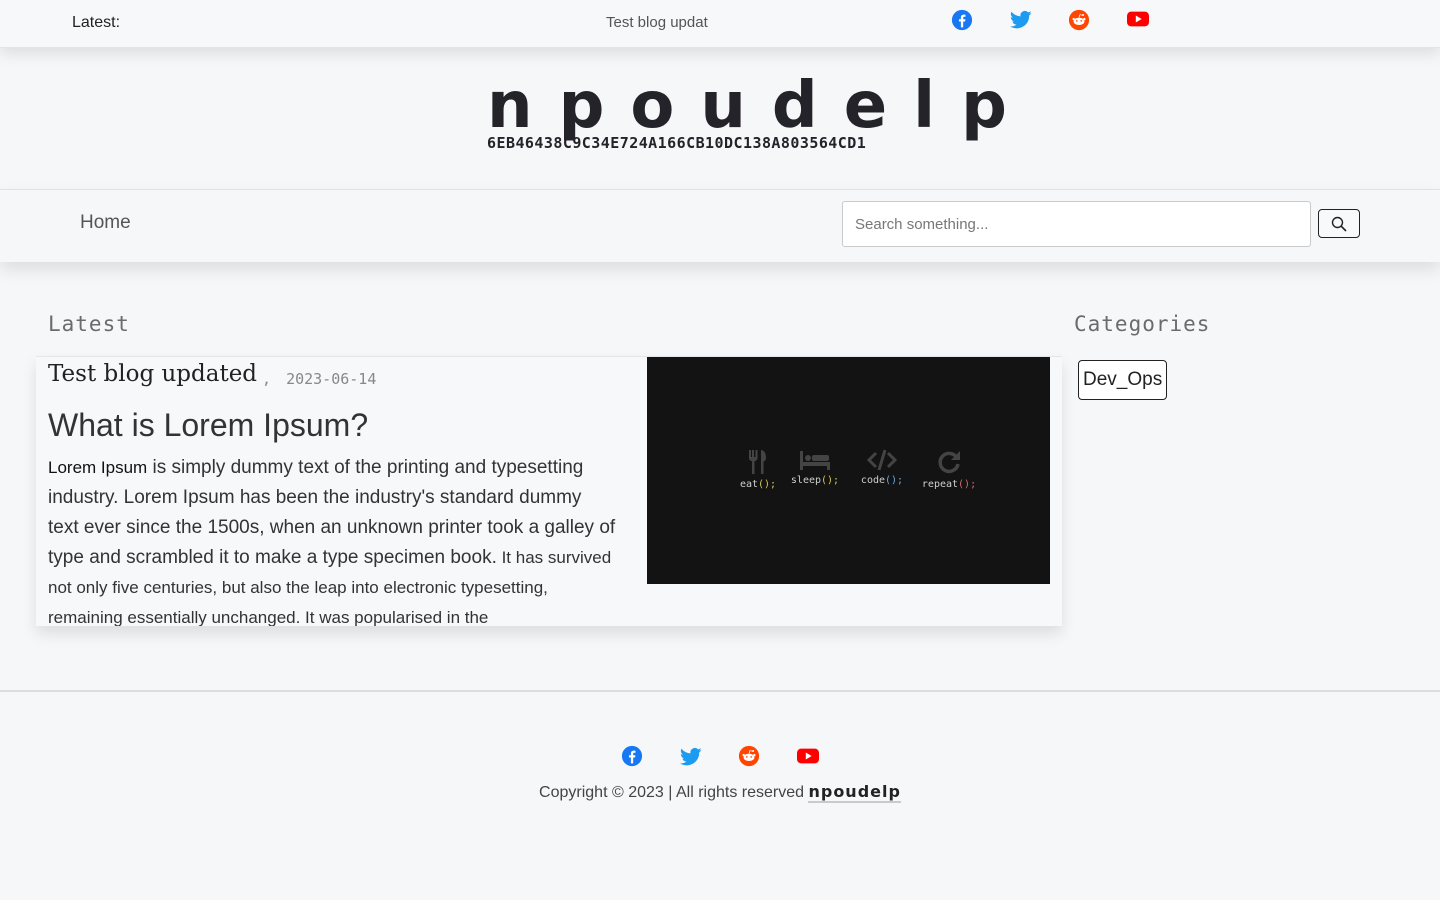 This screenshot has width=1440, height=900. I want to click on post-title: Test blog updated, so click(152, 374).